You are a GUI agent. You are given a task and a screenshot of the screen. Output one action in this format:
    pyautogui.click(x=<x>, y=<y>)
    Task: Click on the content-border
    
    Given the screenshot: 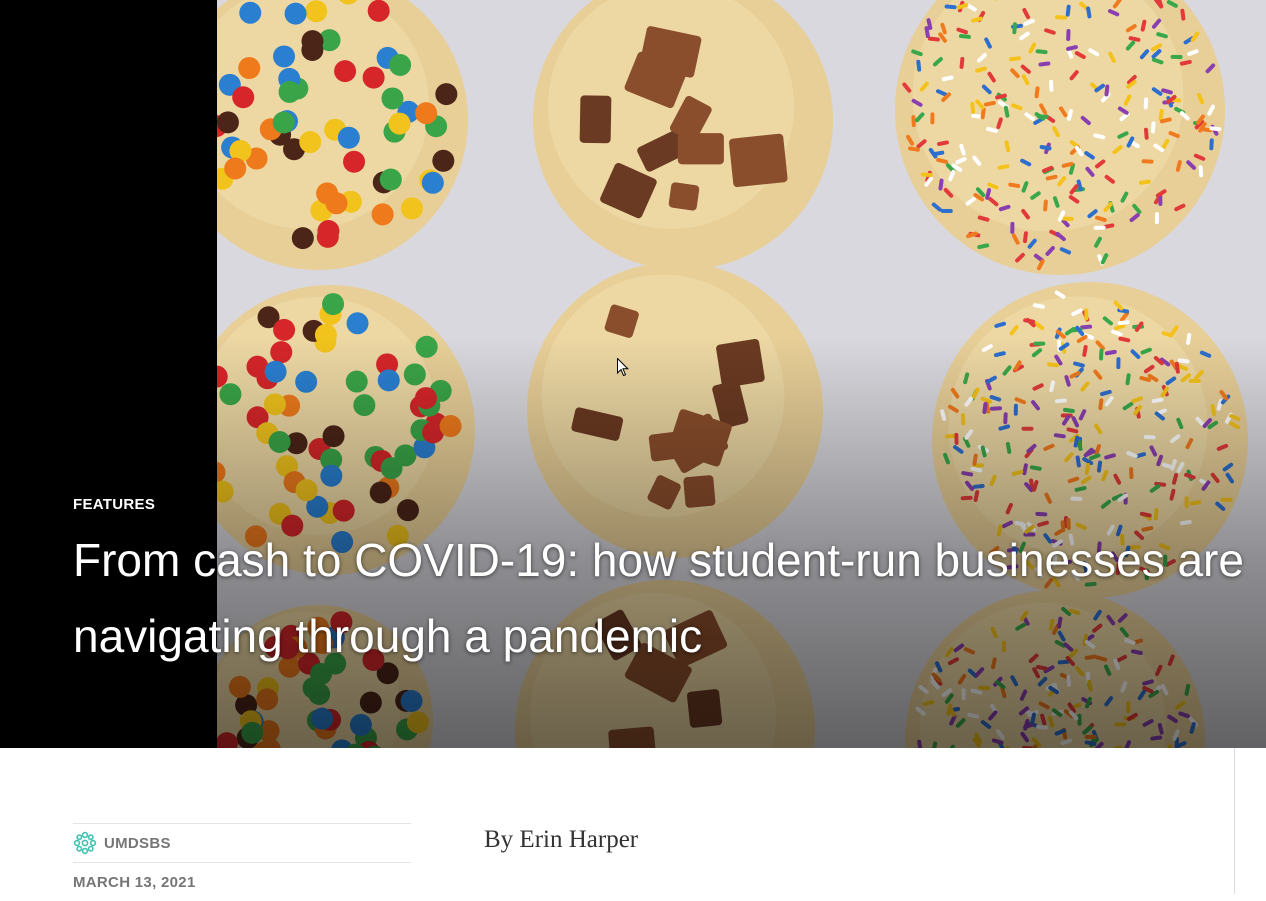 What is the action you would take?
    pyautogui.click(x=1234, y=821)
    